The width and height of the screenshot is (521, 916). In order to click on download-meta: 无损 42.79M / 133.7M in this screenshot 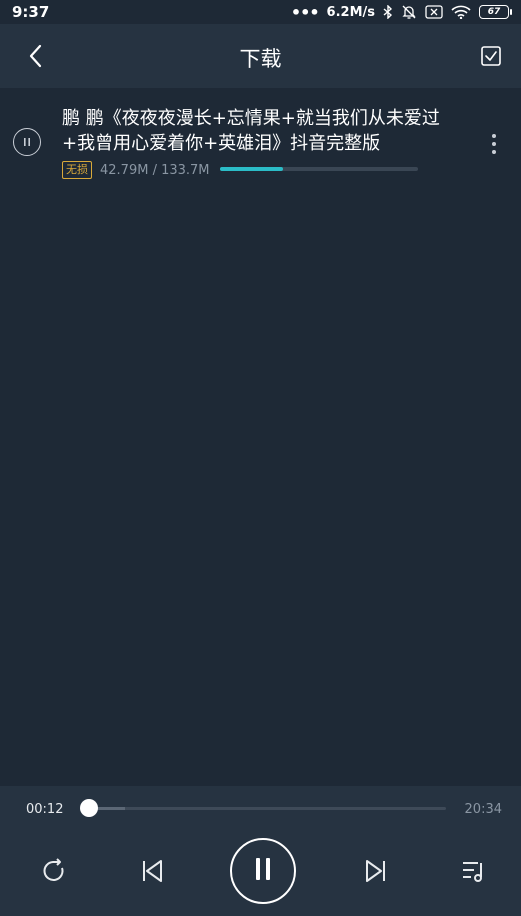, I will do `click(136, 170)`.